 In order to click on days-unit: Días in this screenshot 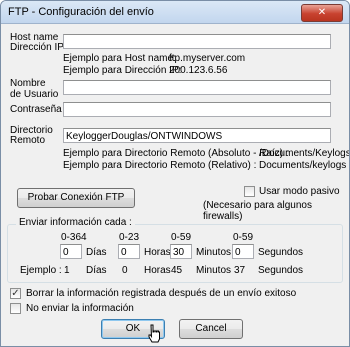, I will do `click(96, 252)`.